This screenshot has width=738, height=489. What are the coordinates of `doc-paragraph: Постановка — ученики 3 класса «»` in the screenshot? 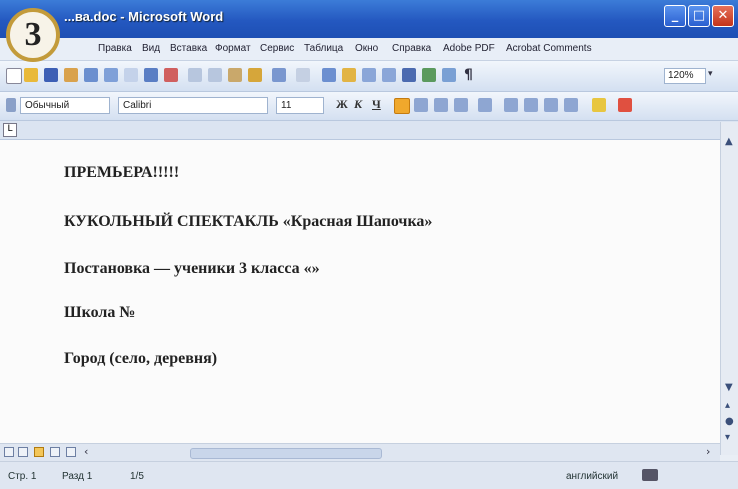 It's located at (192, 268).